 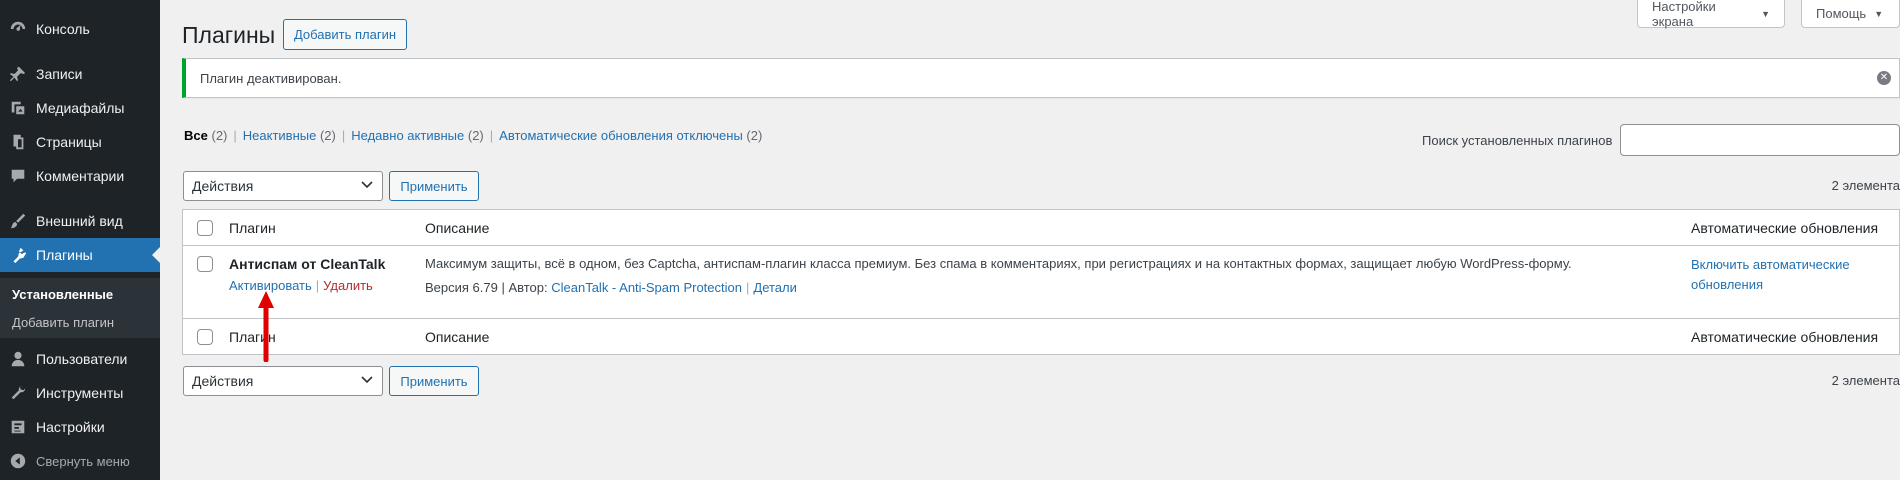 What do you see at coordinates (18, 427) in the screenshot?
I see `settings-icon` at bounding box center [18, 427].